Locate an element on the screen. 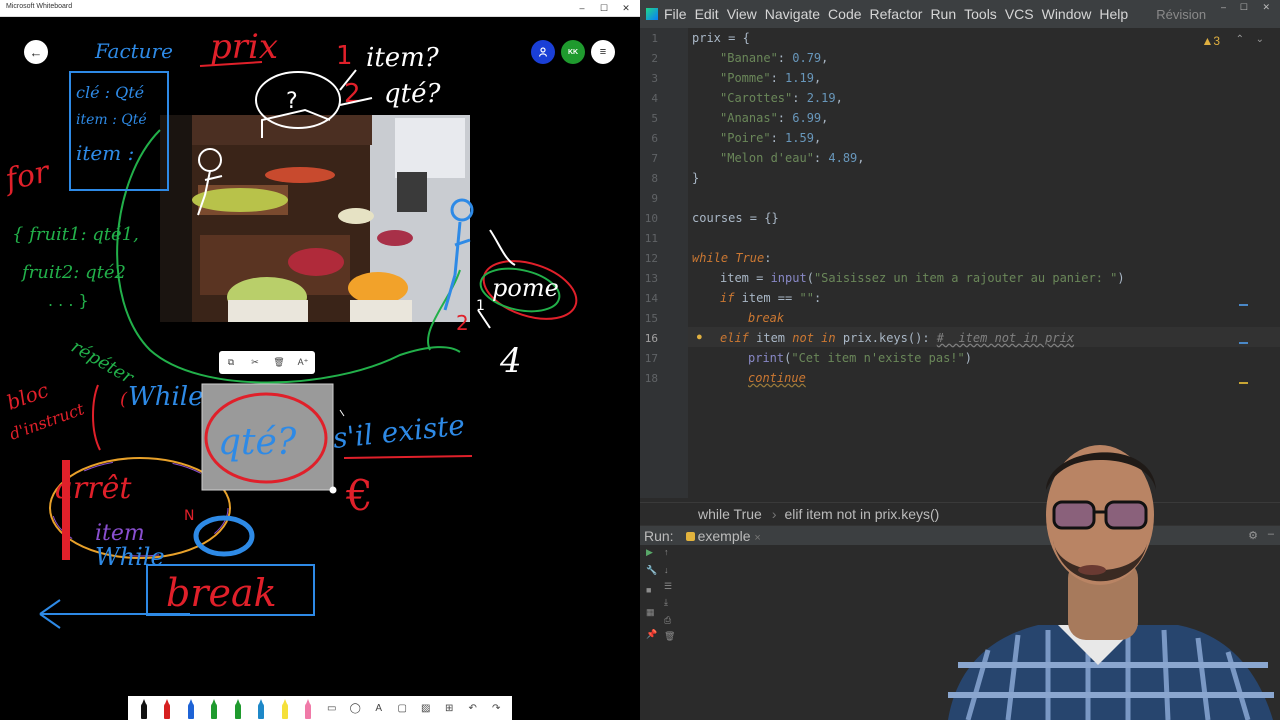 The height and width of the screenshot is (720, 1280). svg-text: While is located at coordinates (130, 557).